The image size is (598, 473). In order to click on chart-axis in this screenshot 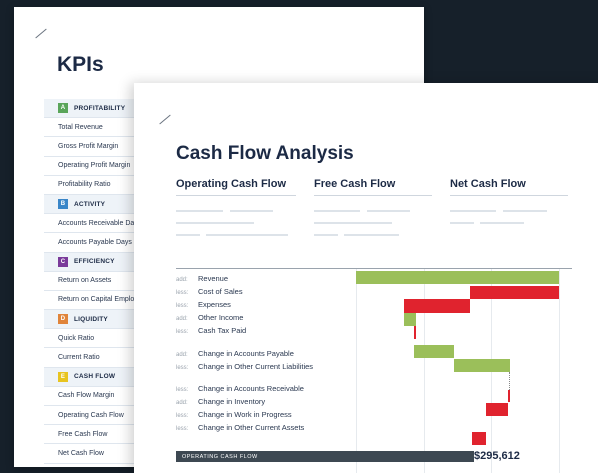, I will do `click(374, 268)`.